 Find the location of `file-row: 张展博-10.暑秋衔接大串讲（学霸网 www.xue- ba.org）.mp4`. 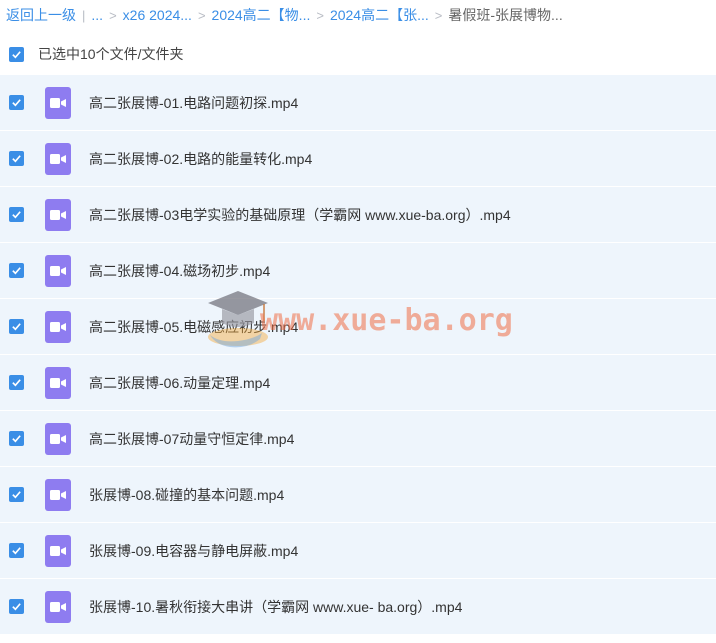

file-row: 张展博-10.暑秋衔接大串讲（学霸网 www.xue- ba.org）.mp4 is located at coordinates (358, 607).